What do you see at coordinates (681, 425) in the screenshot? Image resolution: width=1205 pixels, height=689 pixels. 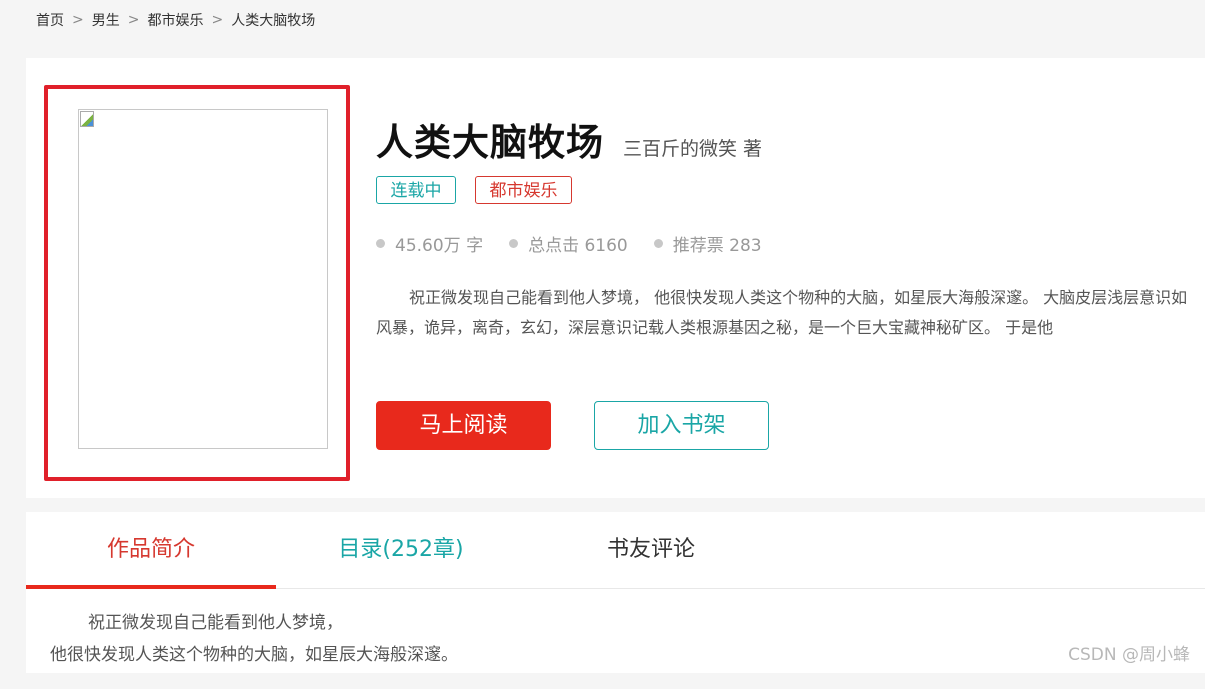 I see `add-to-shelf-button: 加入书架` at bounding box center [681, 425].